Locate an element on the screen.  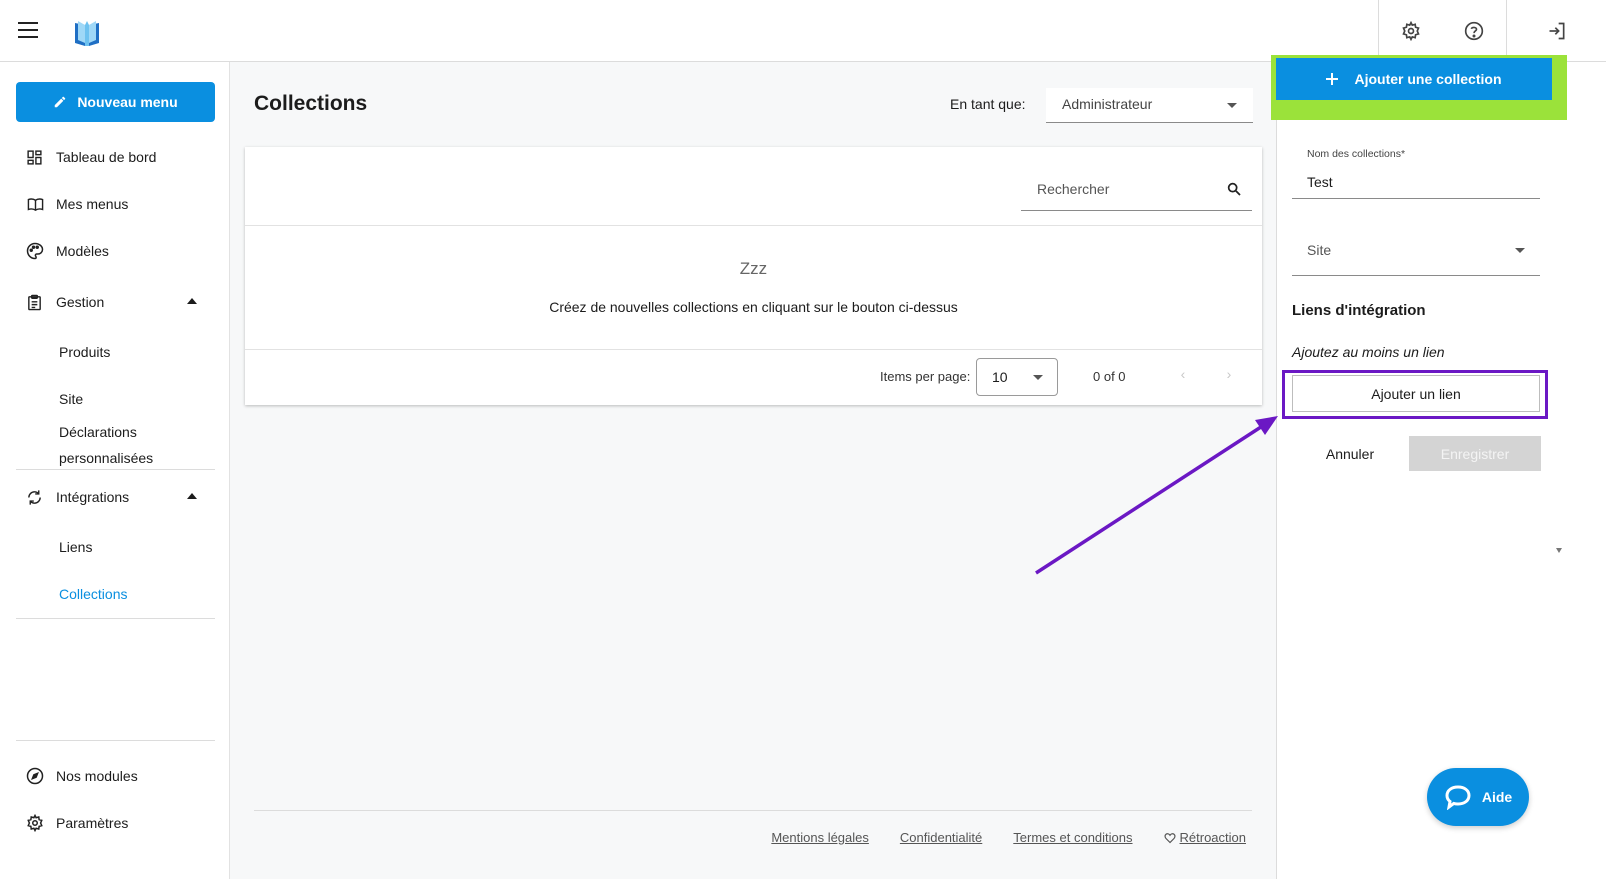
footer-link-legal: Mentions légales is located at coordinates (820, 837).